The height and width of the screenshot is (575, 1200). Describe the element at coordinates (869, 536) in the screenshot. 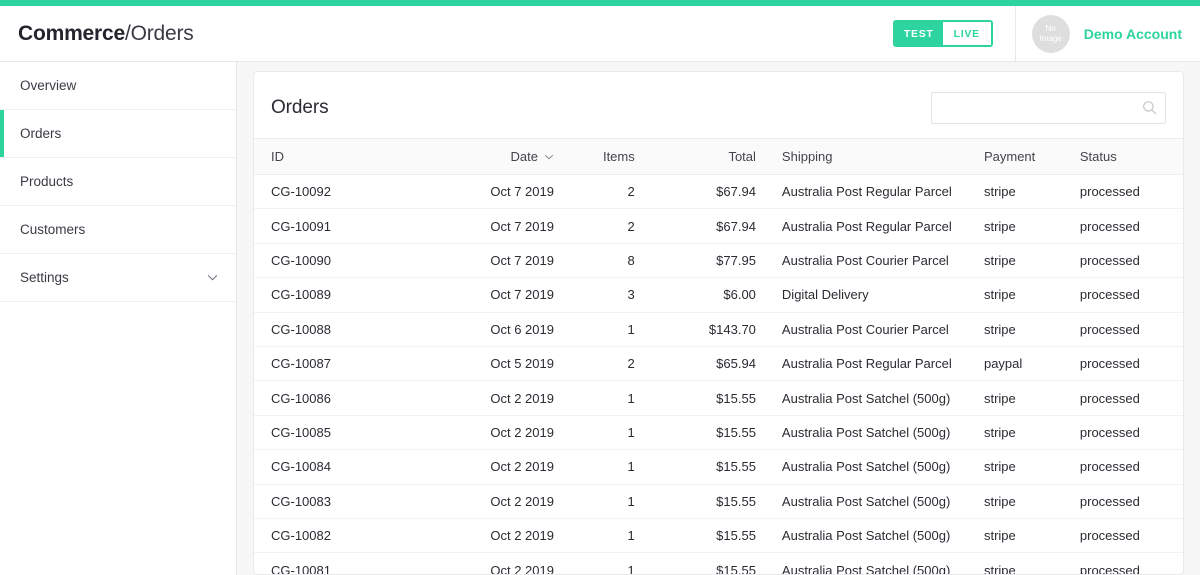

I see `cell-shipping: Australia Post Satchel (500g)` at that location.